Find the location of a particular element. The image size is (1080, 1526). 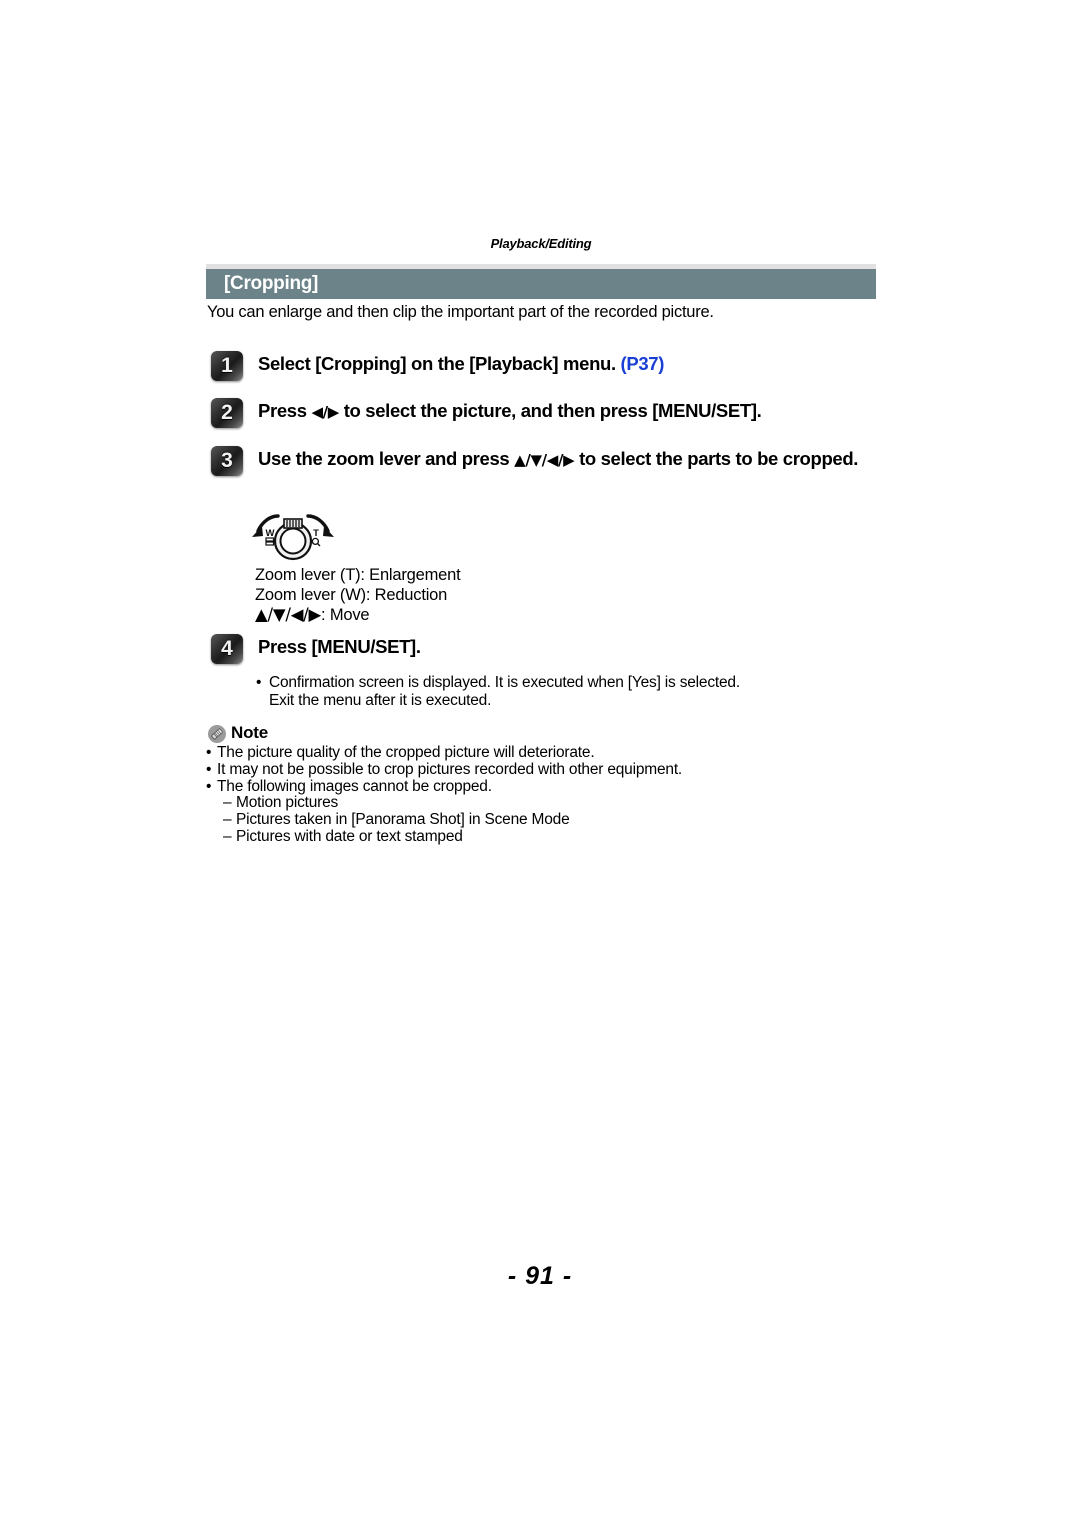

step-number-2: 2 is located at coordinates (227, 412).